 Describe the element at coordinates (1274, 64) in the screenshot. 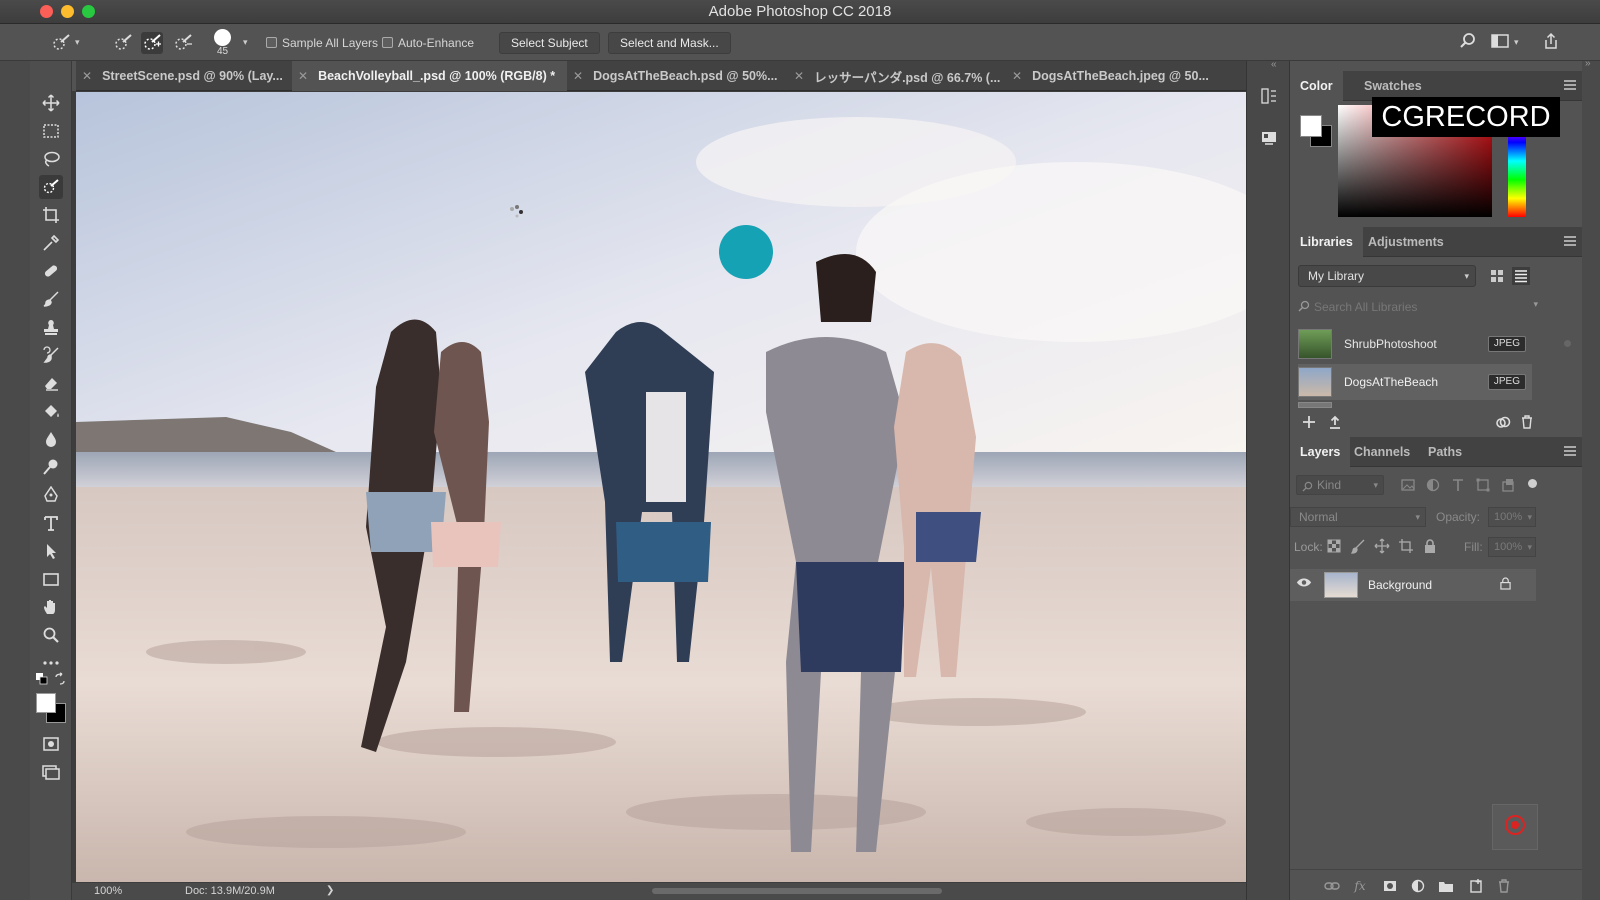

I see `collapse-arrows-icon: «` at that location.